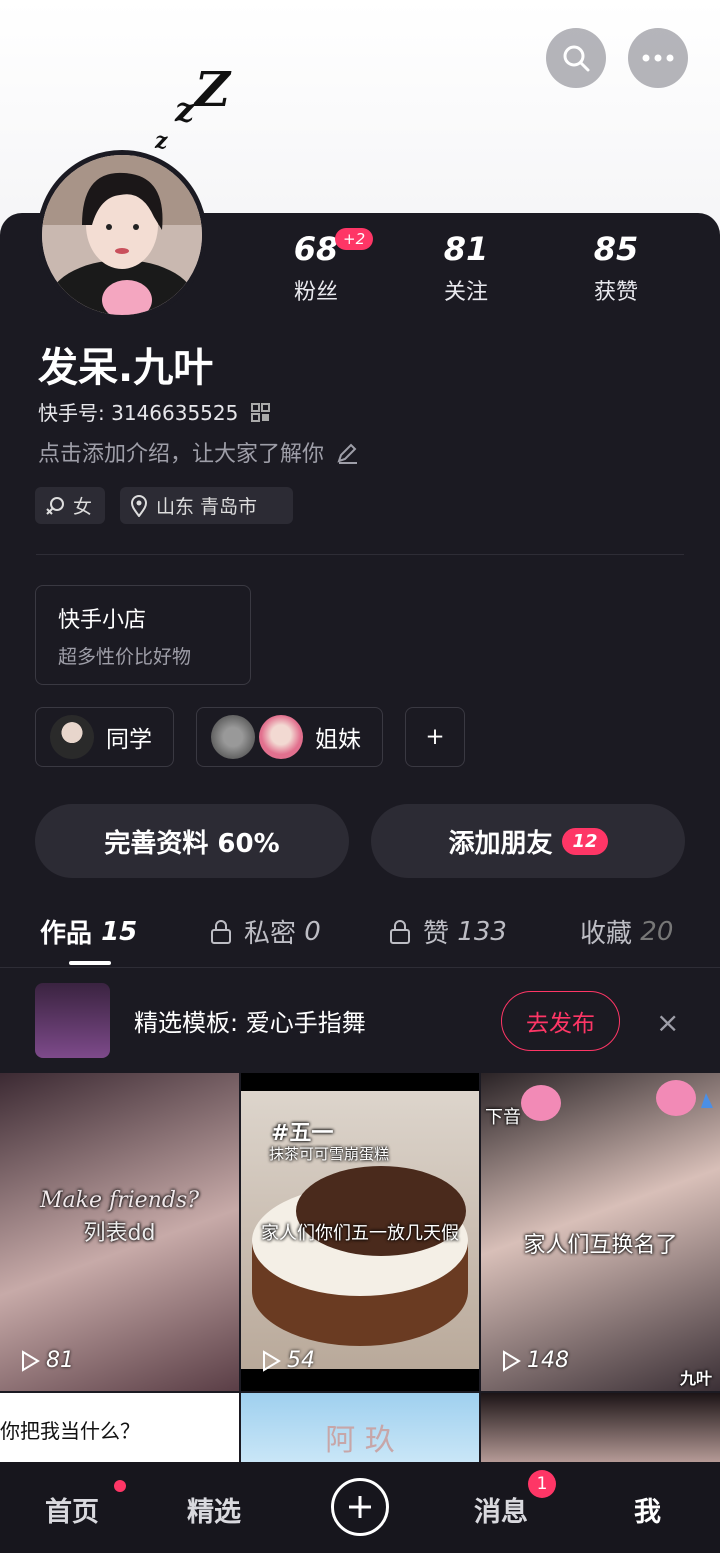 This screenshot has height=1553, width=720. I want to click on tab-liked: 赞 133, so click(448, 931).